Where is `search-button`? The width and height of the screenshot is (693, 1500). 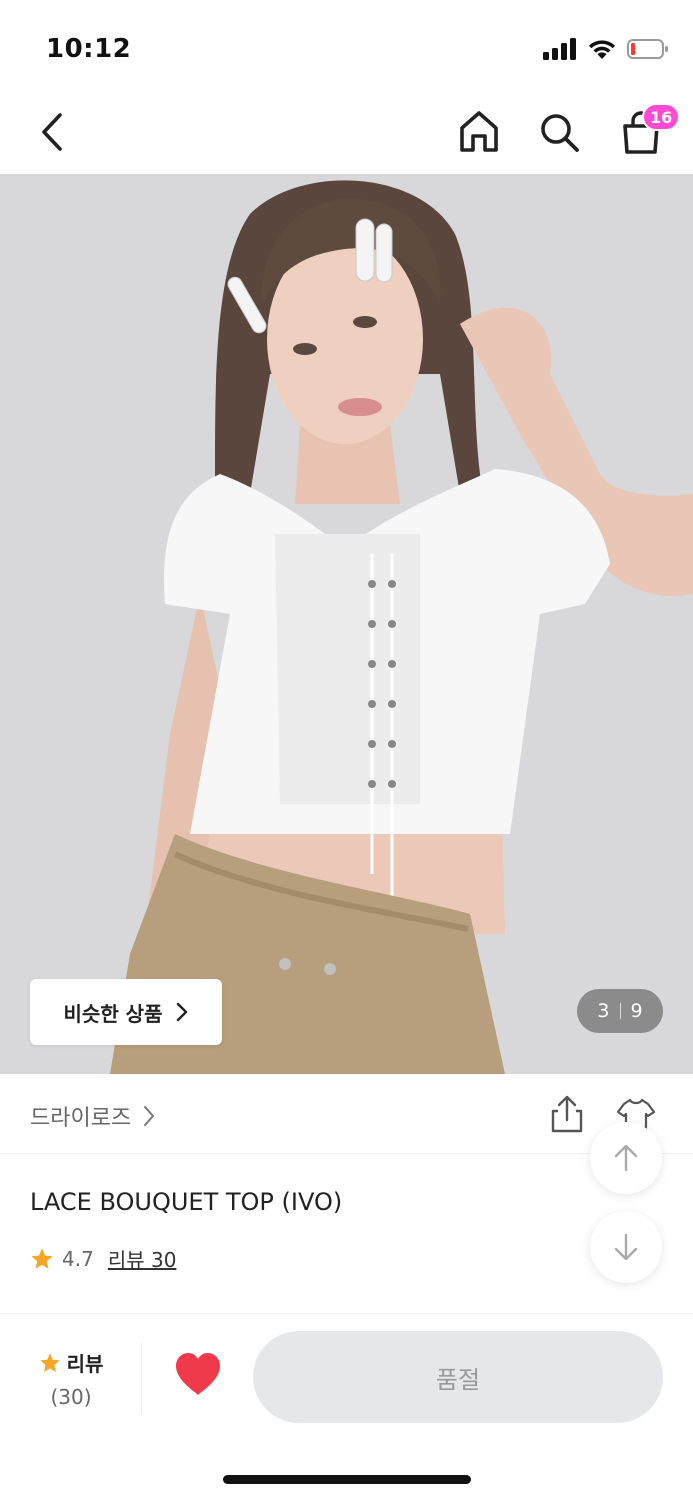
search-button is located at coordinates (559, 132).